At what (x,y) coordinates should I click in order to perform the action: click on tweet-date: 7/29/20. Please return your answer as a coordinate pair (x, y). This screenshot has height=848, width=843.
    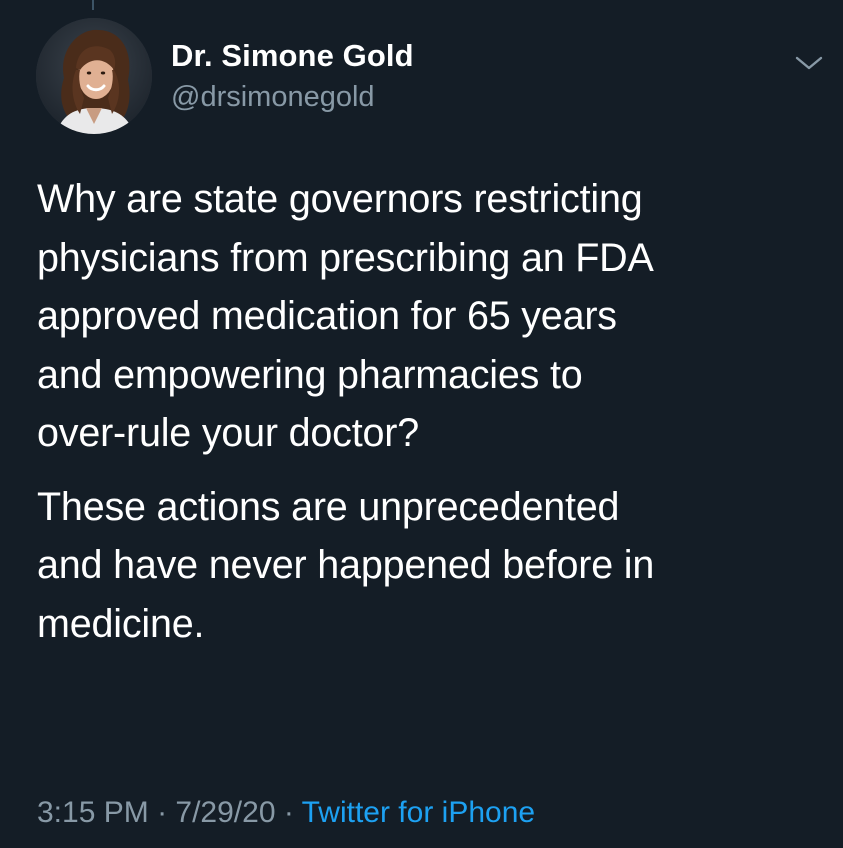
    Looking at the image, I should click on (225, 812).